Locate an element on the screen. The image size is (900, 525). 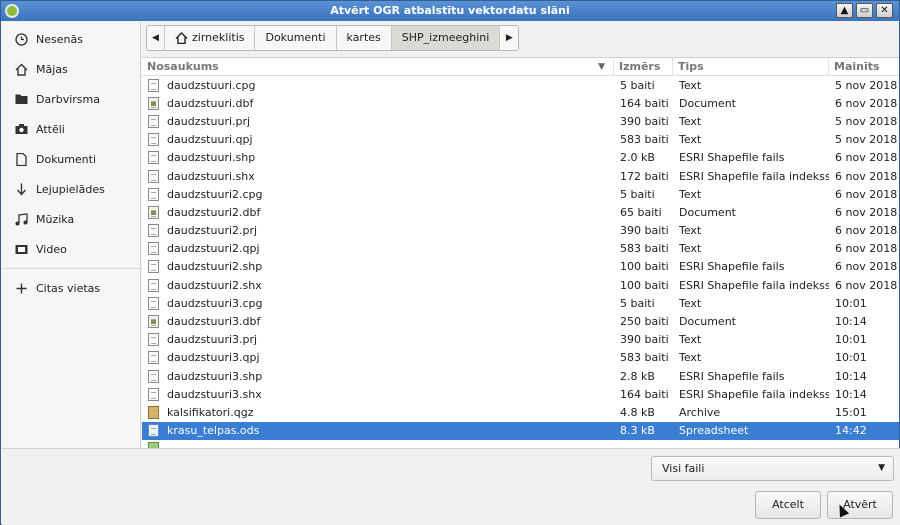
file-name-cell: daudzstuuri2.shx is located at coordinates (378, 285).